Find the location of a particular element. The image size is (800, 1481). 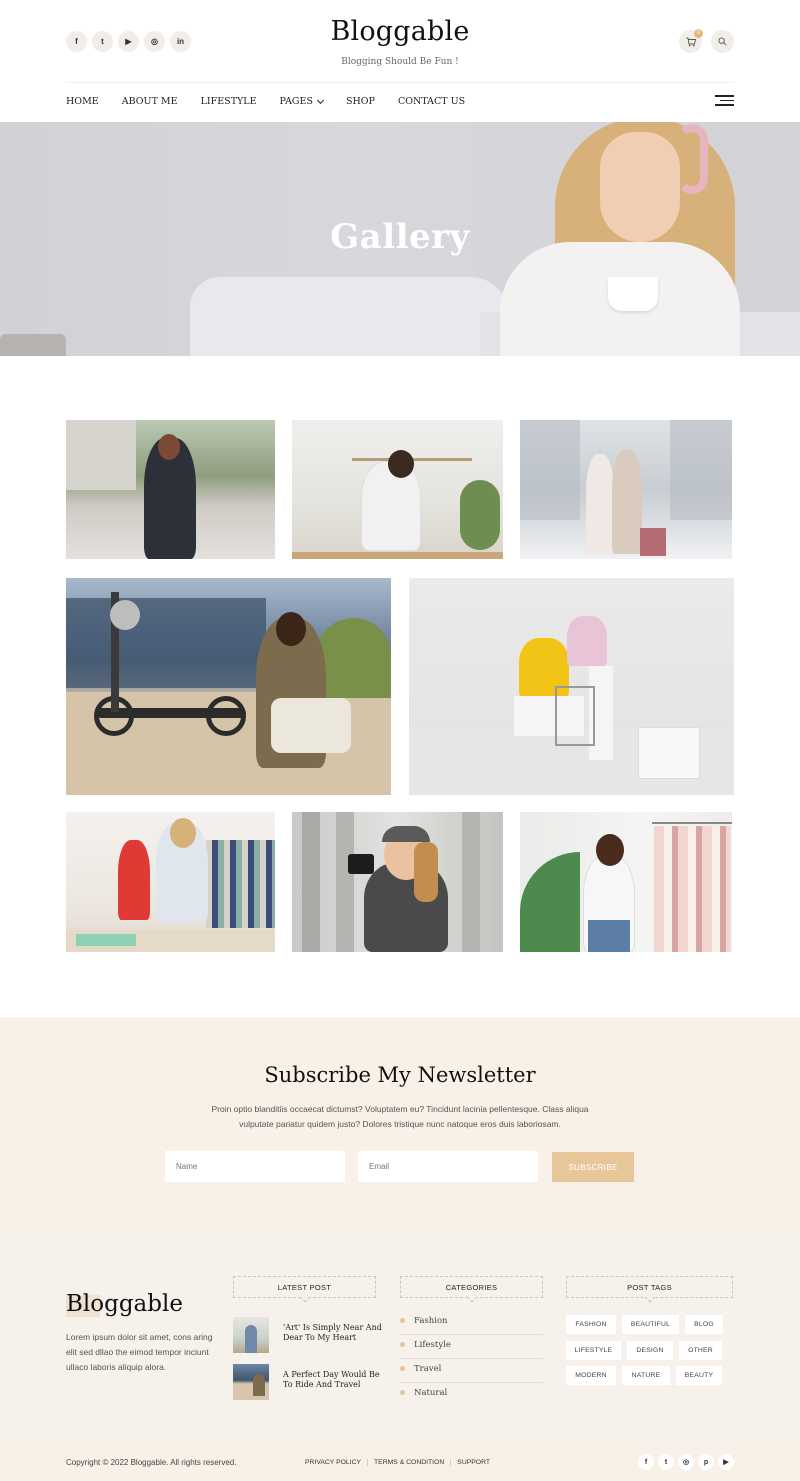

footer-logo: Bloggable is located at coordinates (124, 1304).